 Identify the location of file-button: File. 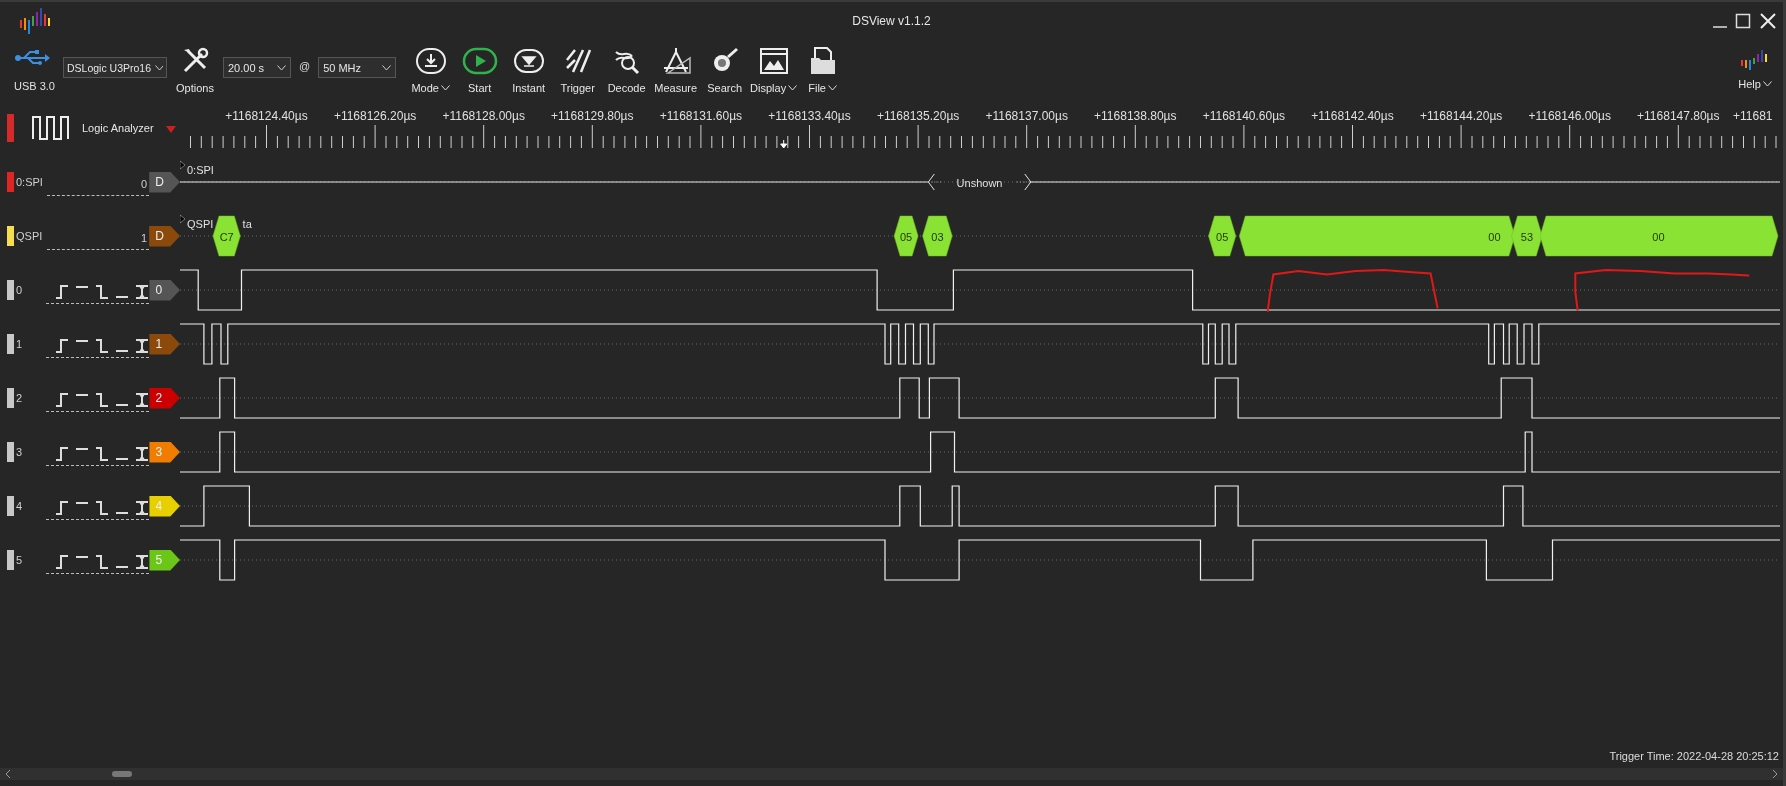
(823, 67).